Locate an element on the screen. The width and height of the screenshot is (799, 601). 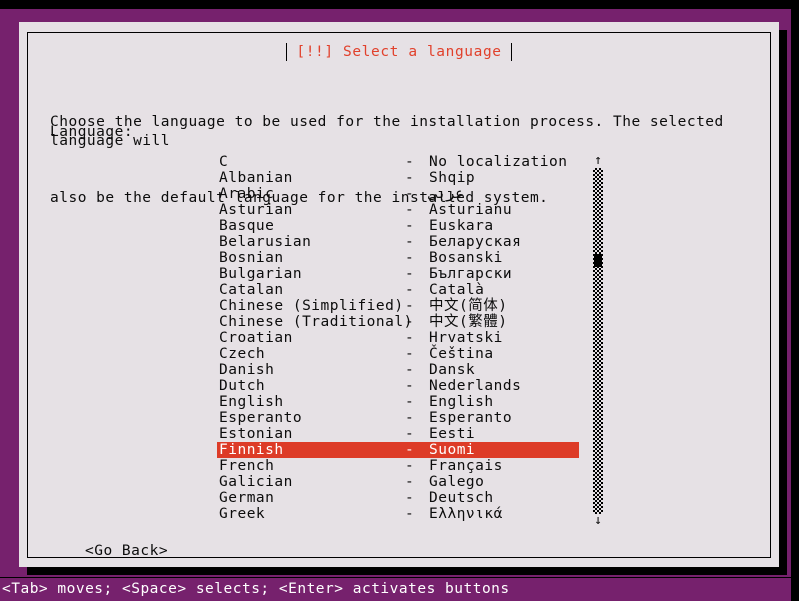
language-english-name: Croatian is located at coordinates (256, 338).